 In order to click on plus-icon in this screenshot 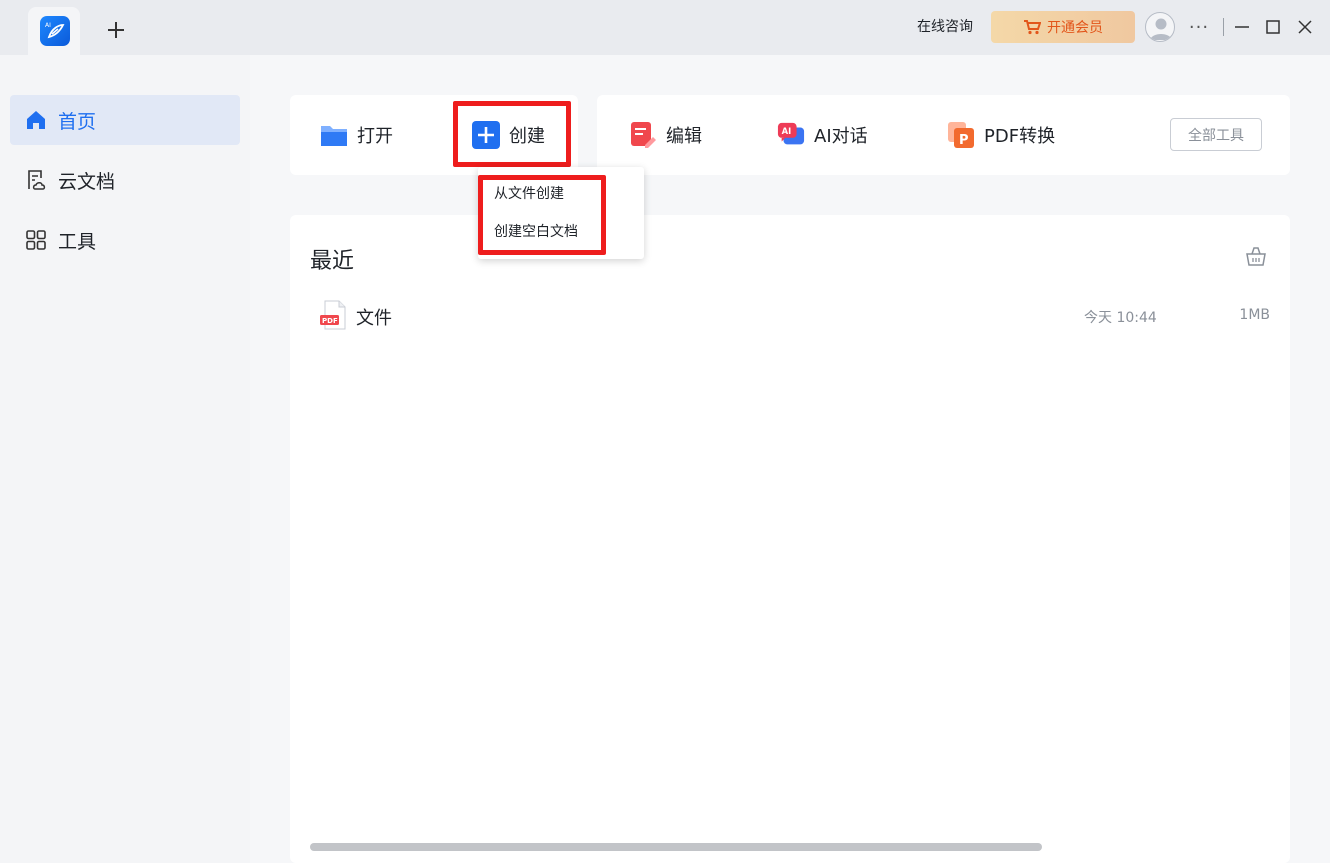, I will do `click(116, 30)`.